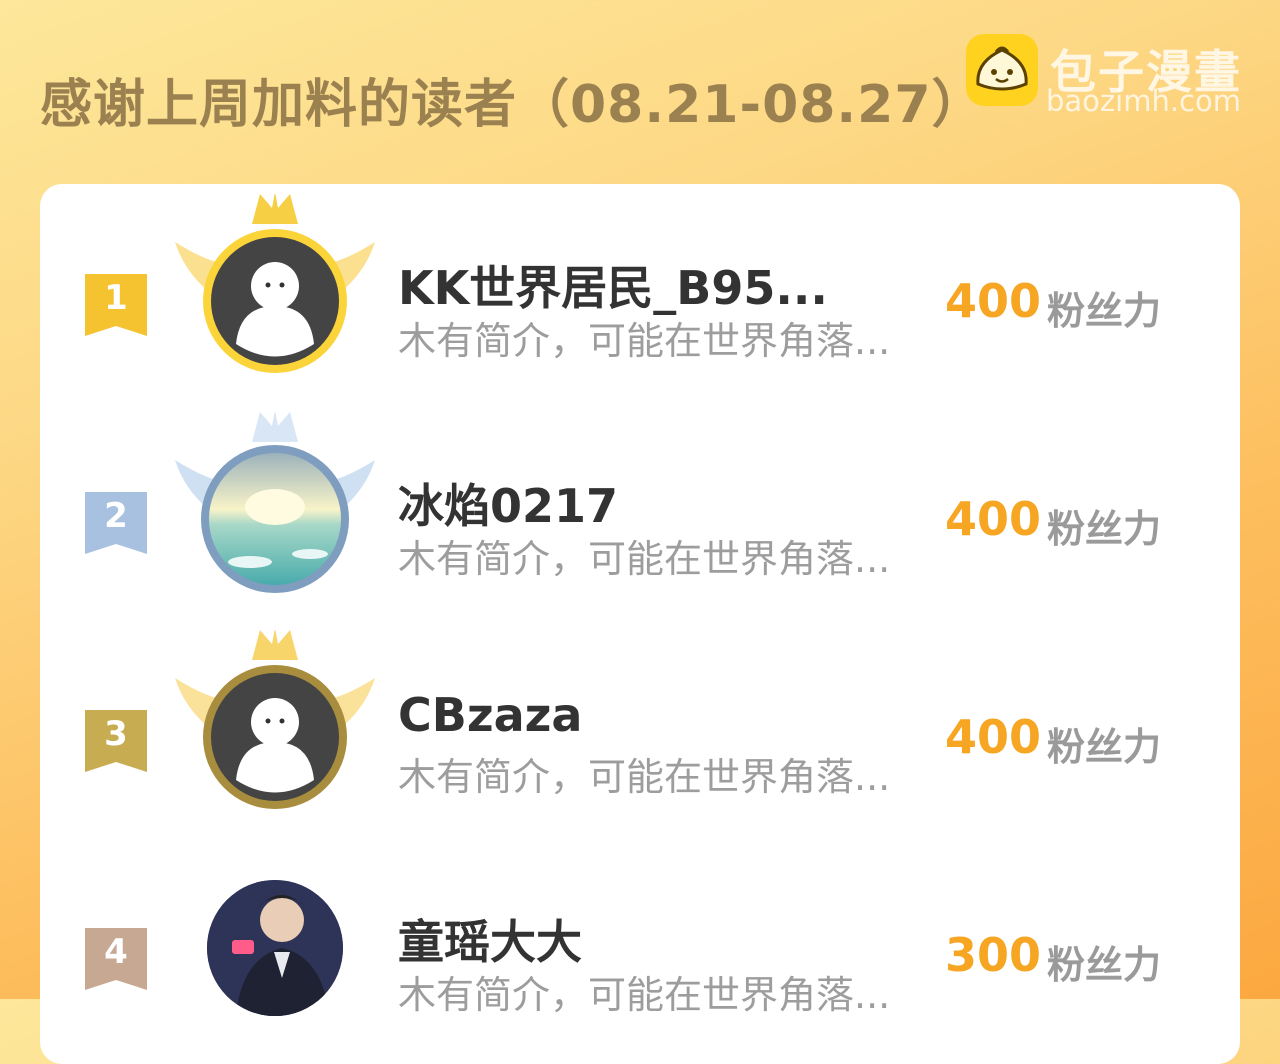 The height and width of the screenshot is (1064, 1280). I want to click on reader-name: 冰焰0217, so click(508, 506).